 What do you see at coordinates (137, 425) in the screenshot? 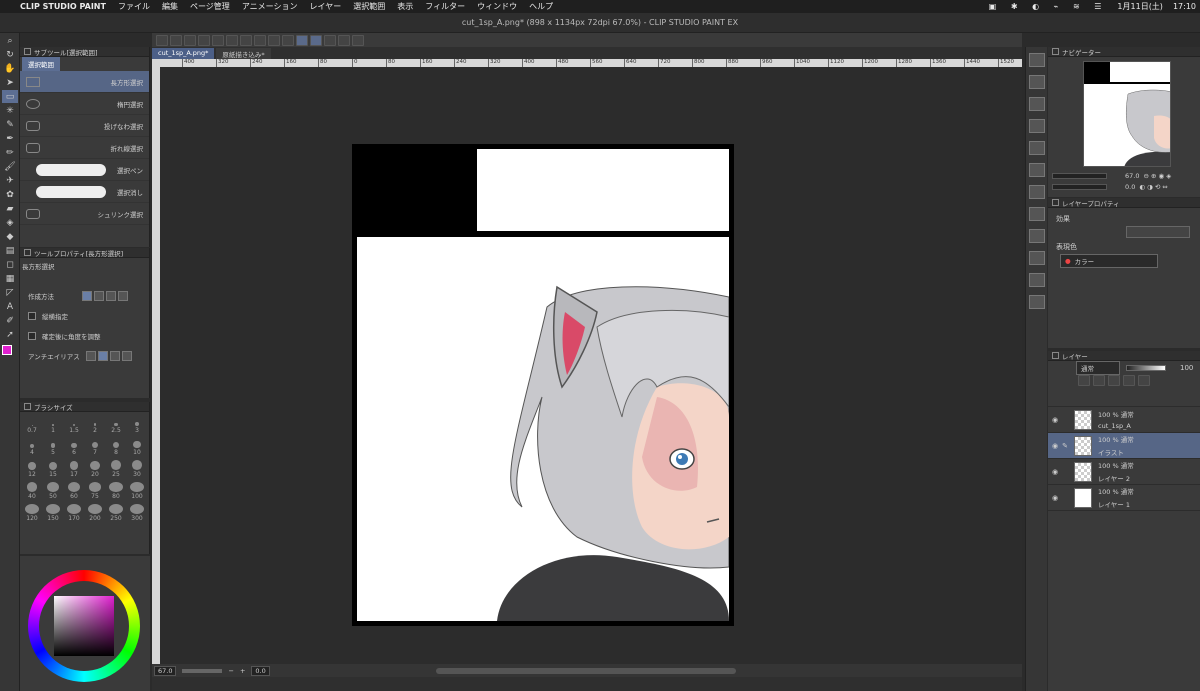
I see `brush-size-item: 3` at bounding box center [137, 425].